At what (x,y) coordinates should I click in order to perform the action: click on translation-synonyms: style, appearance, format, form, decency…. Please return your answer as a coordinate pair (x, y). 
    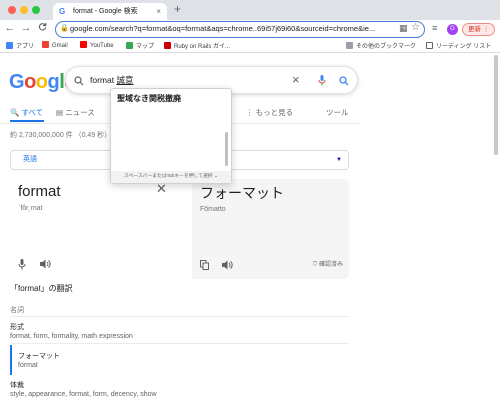
    Looking at the image, I should click on (83, 394).